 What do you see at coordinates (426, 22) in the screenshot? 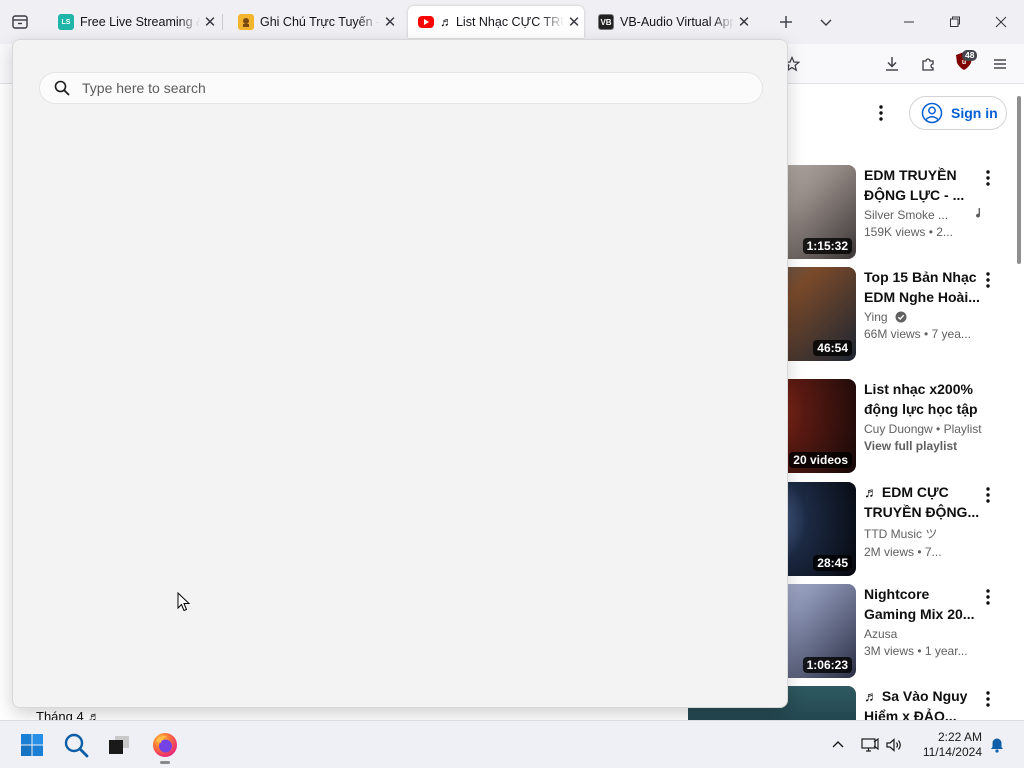
I see `youtube-favicon-icon` at bounding box center [426, 22].